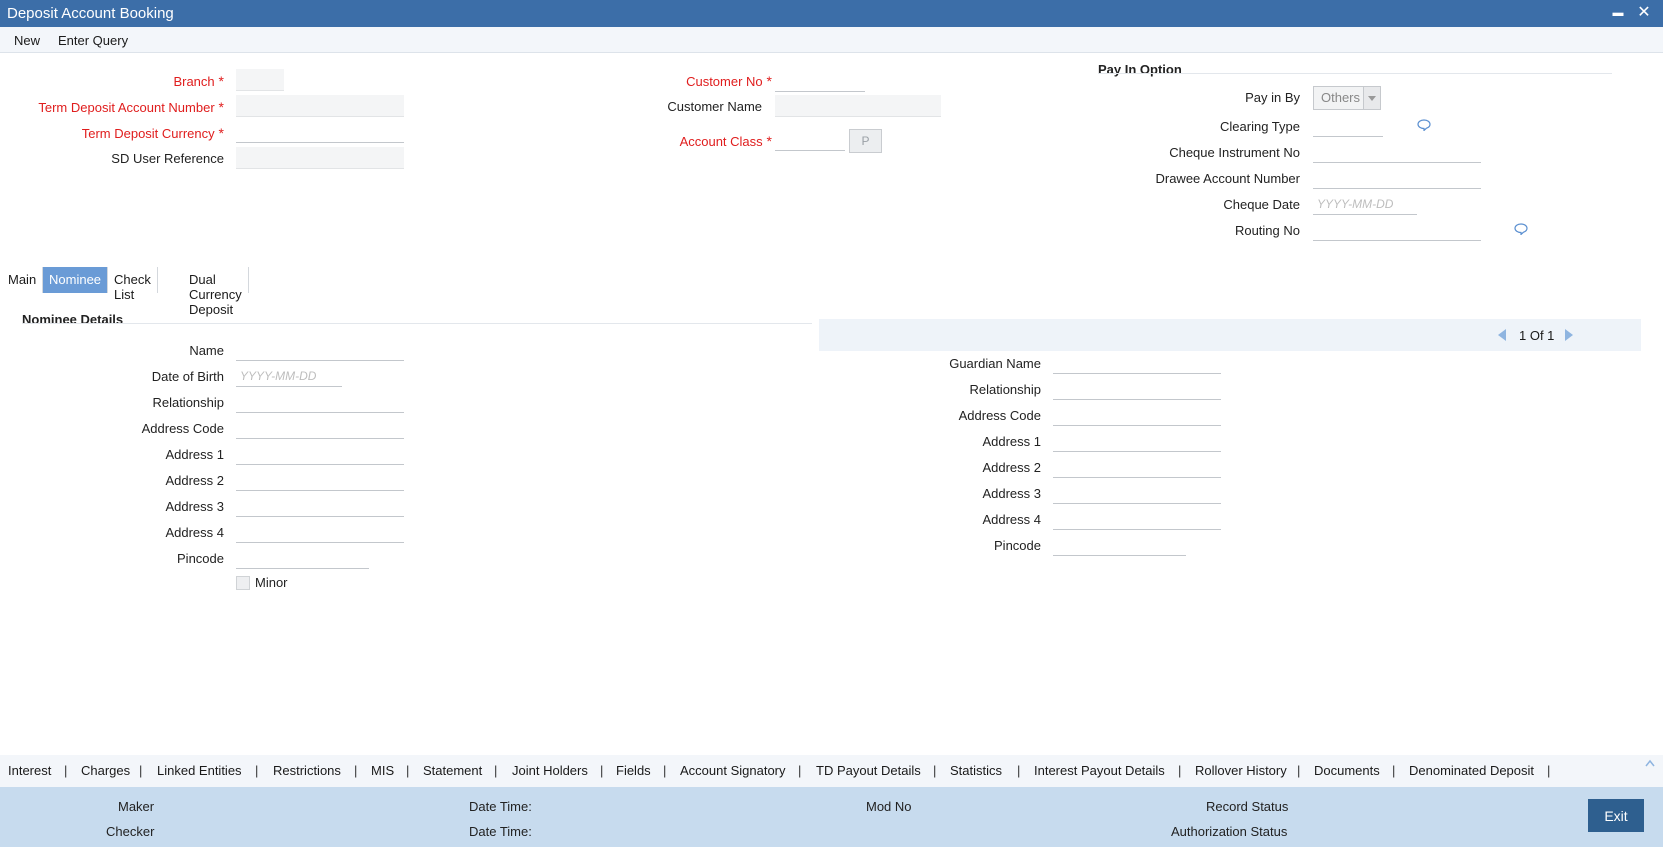 Image resolution: width=1663 pixels, height=847 pixels. I want to click on pay-in-option-divider, so click(1355, 73).